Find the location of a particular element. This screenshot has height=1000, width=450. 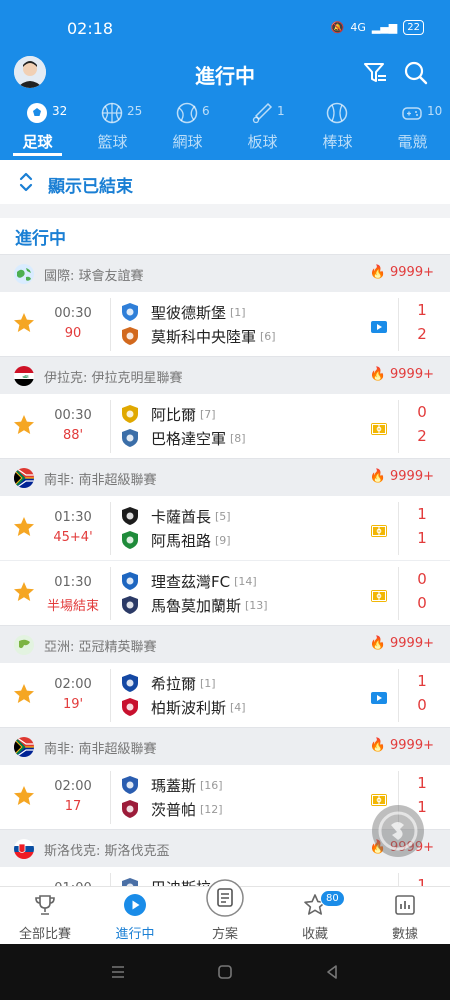

flag-world-icon is located at coordinates (24, 274).